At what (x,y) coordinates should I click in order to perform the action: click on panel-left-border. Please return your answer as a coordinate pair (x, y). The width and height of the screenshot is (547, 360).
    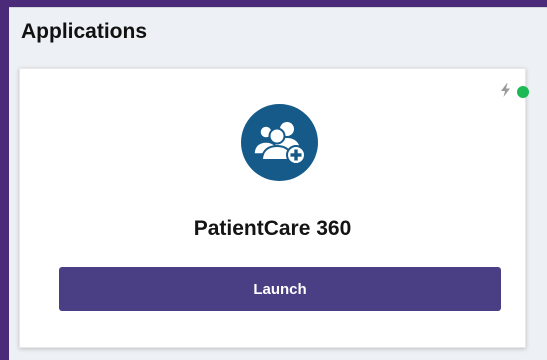
    Looking at the image, I should click on (4, 180).